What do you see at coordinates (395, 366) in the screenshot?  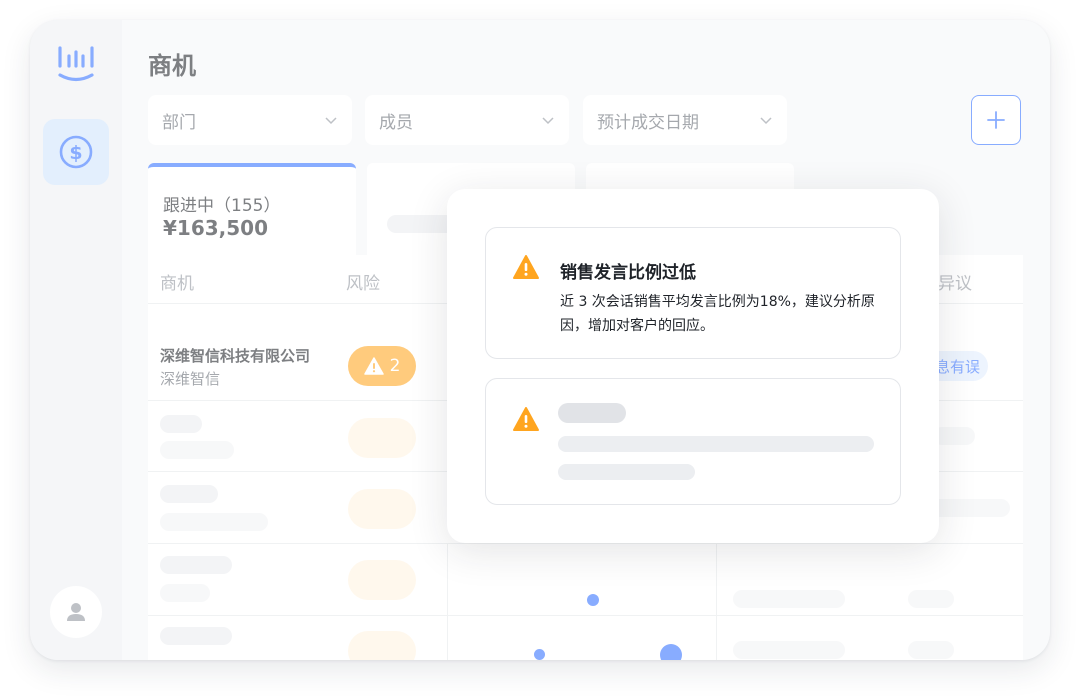 I see `risk-count: 2` at bounding box center [395, 366].